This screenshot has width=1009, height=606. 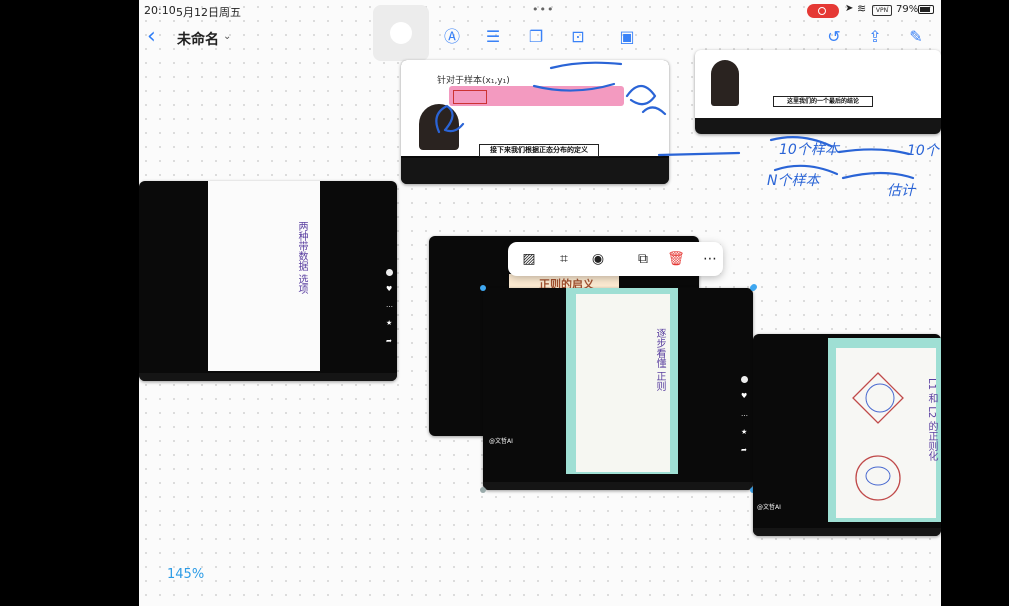 What do you see at coordinates (185, 574) in the screenshot?
I see `zoom-level: 145%` at bounding box center [185, 574].